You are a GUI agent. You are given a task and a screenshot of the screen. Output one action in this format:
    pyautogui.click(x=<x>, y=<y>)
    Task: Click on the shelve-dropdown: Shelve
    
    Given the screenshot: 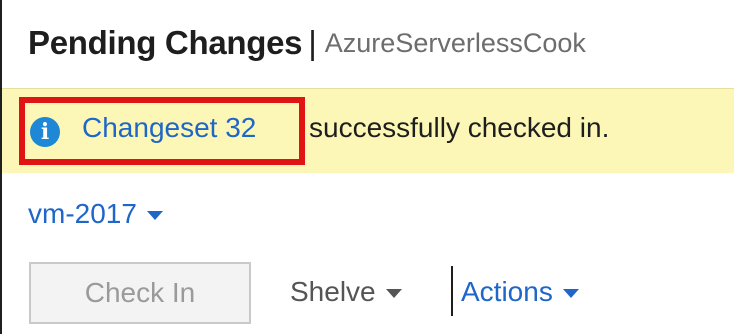 What is the action you would take?
    pyautogui.click(x=346, y=292)
    